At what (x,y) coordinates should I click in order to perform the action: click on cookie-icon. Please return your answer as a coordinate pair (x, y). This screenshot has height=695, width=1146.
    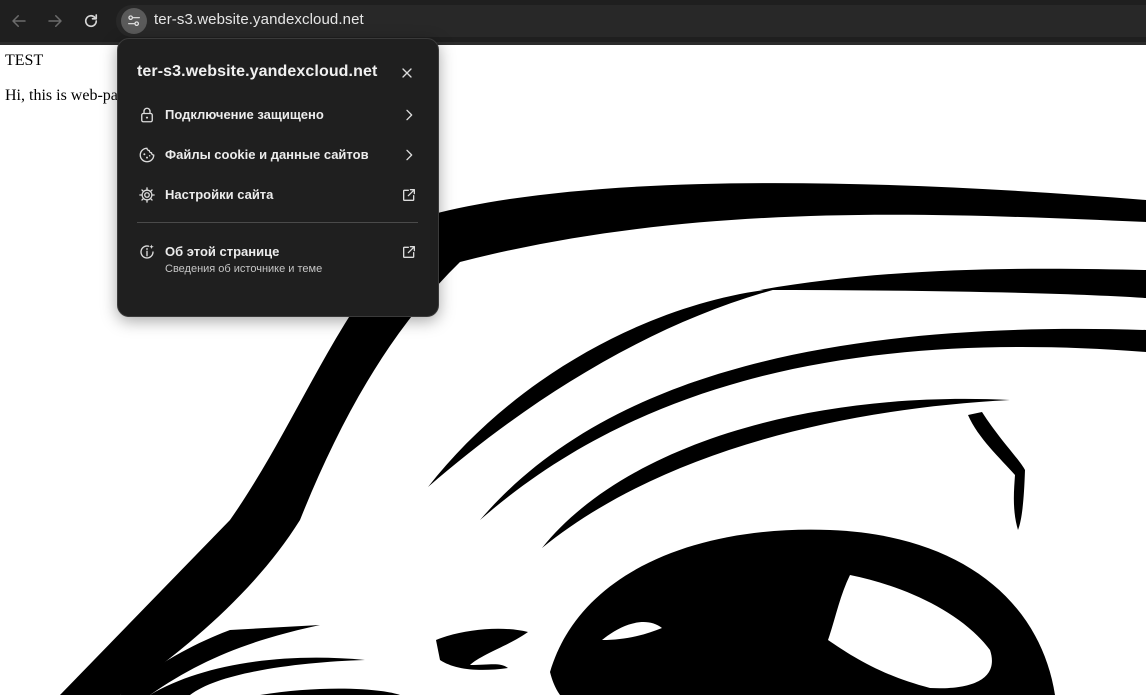
    Looking at the image, I should click on (147, 155).